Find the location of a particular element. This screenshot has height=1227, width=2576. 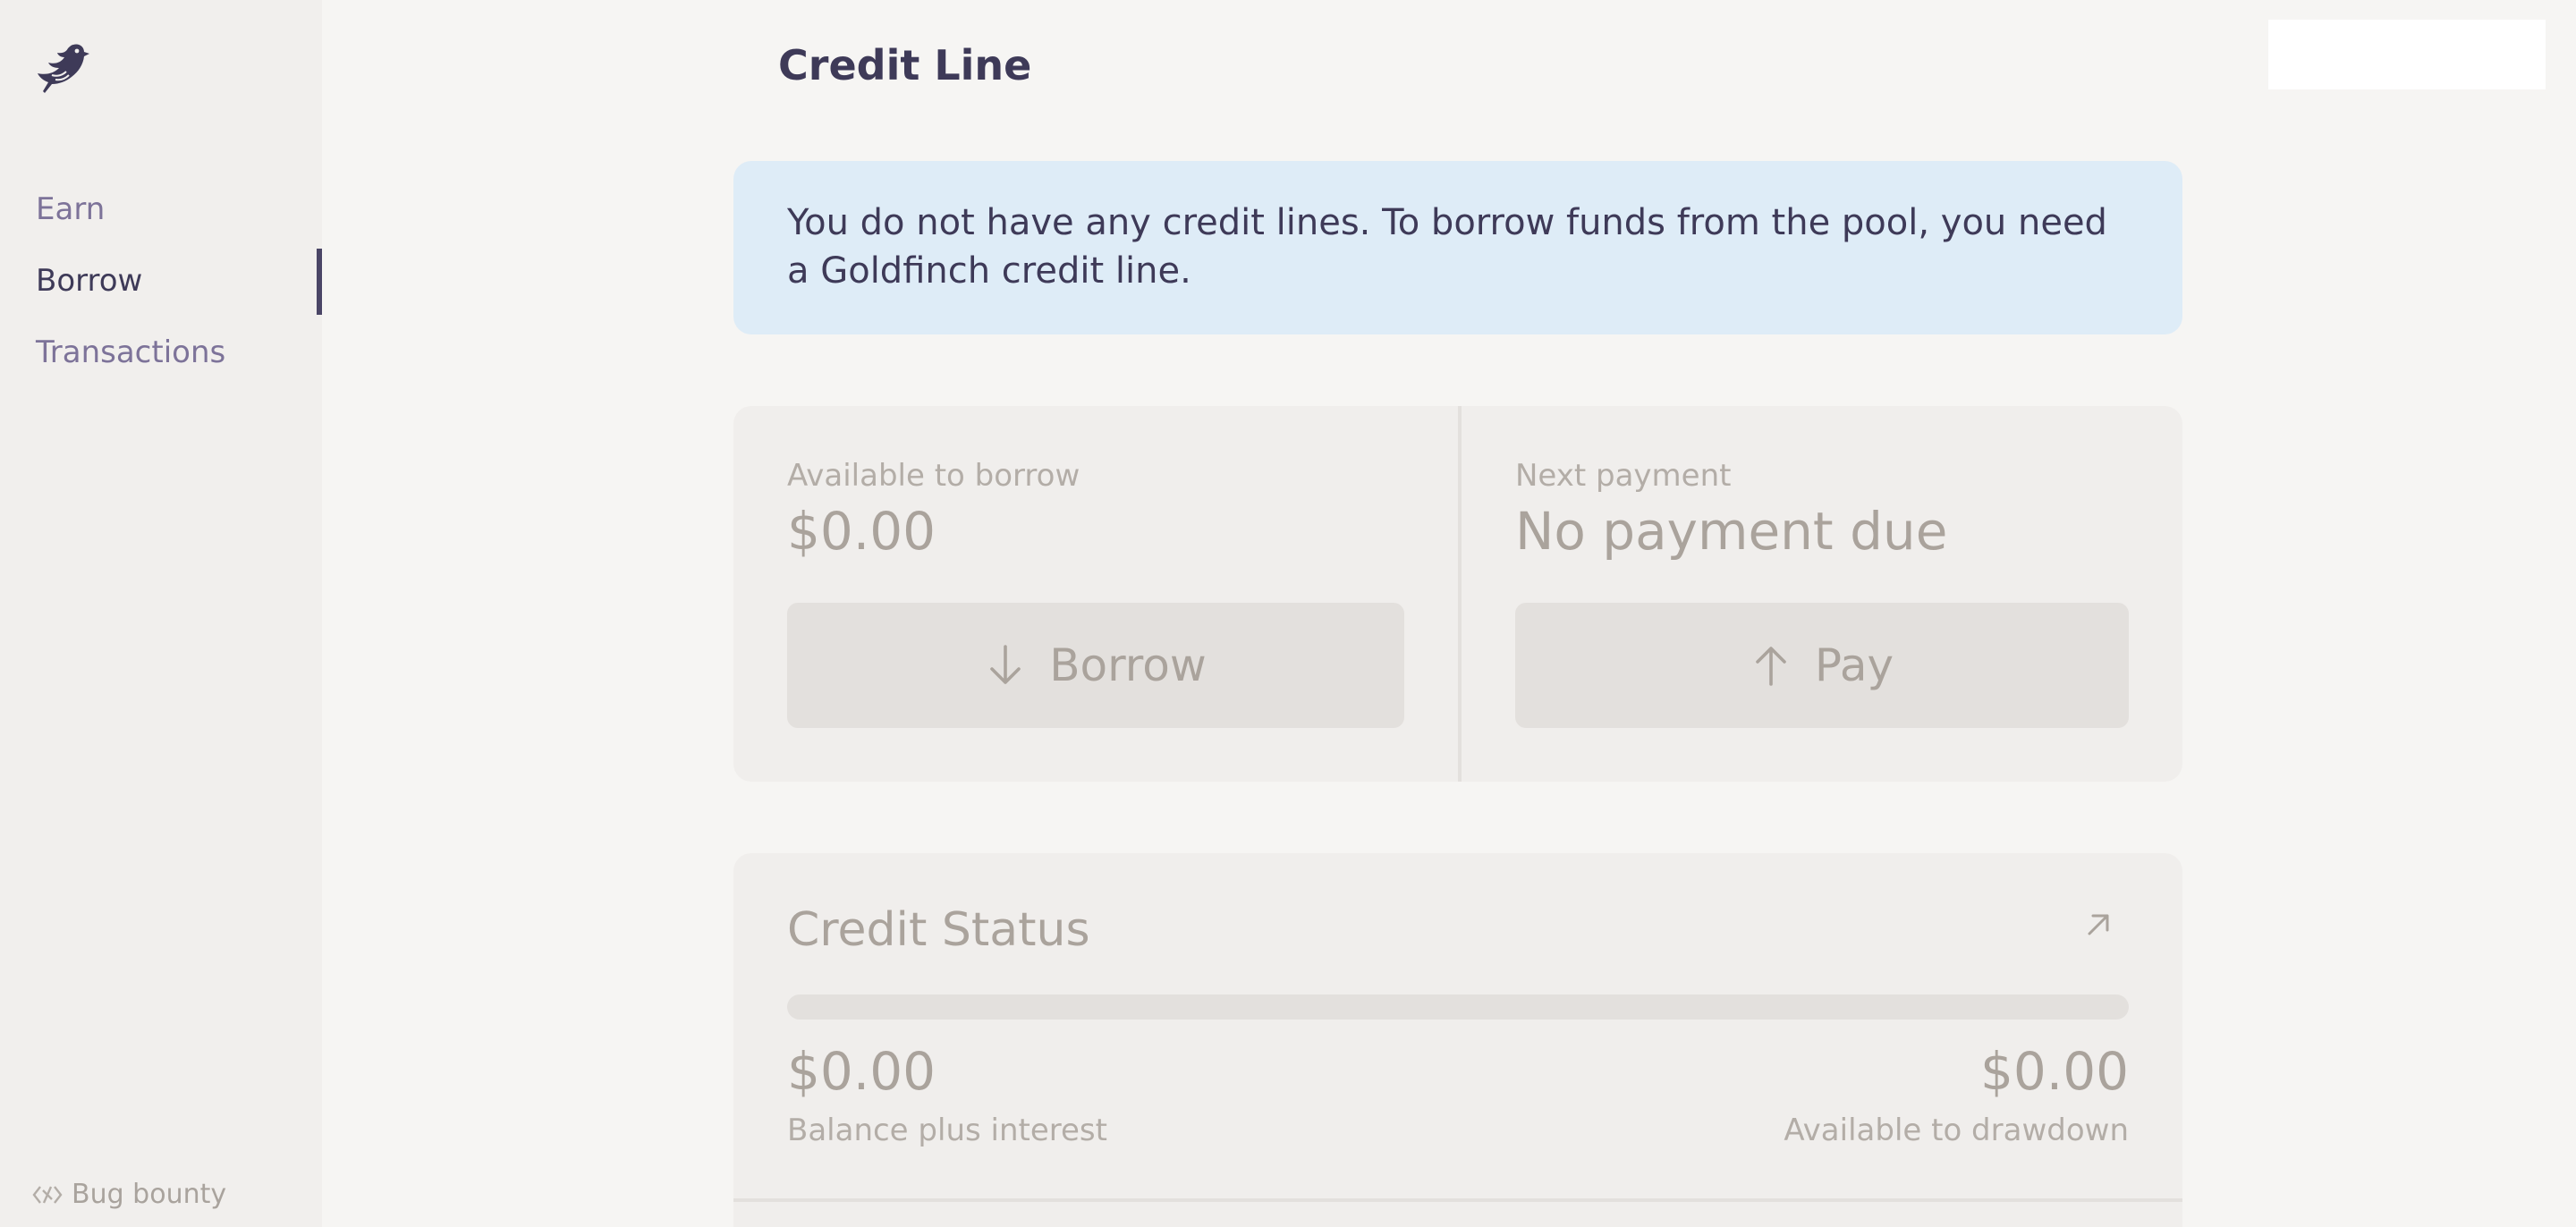

goldfinch-logo-svg is located at coordinates (63, 68).